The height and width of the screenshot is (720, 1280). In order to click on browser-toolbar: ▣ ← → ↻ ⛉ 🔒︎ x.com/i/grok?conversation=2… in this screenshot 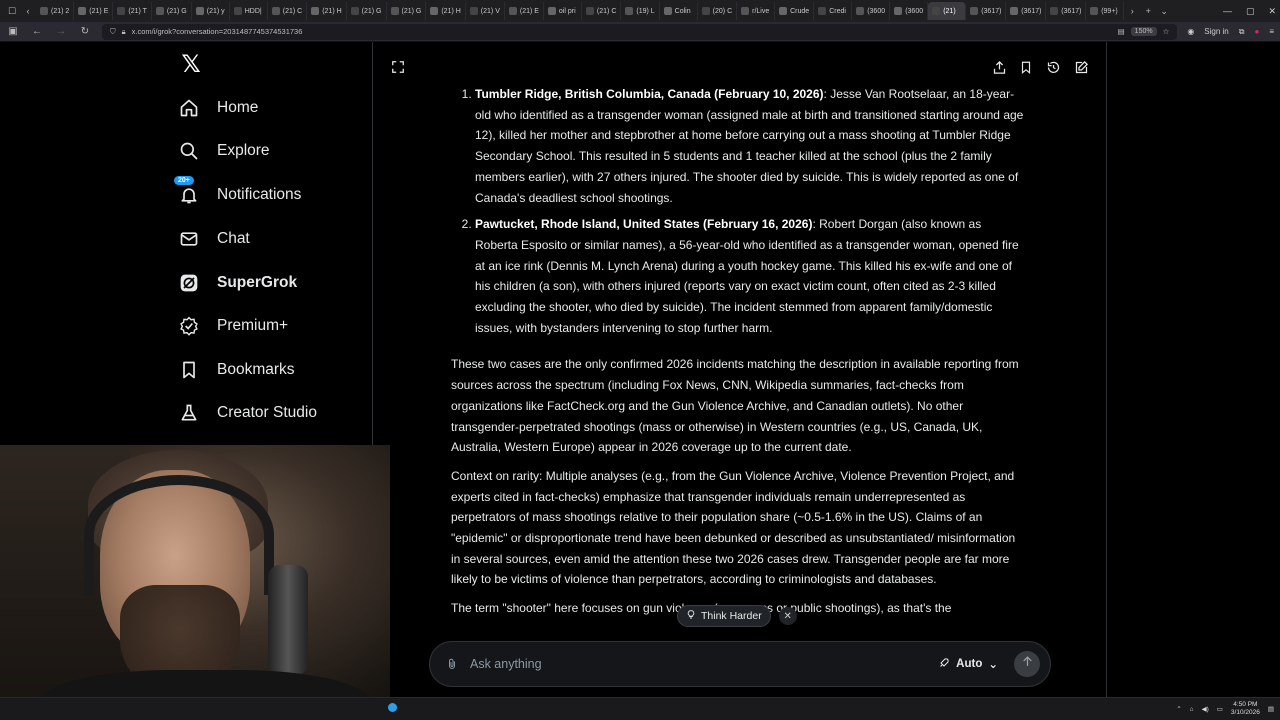, I will do `click(640, 32)`.